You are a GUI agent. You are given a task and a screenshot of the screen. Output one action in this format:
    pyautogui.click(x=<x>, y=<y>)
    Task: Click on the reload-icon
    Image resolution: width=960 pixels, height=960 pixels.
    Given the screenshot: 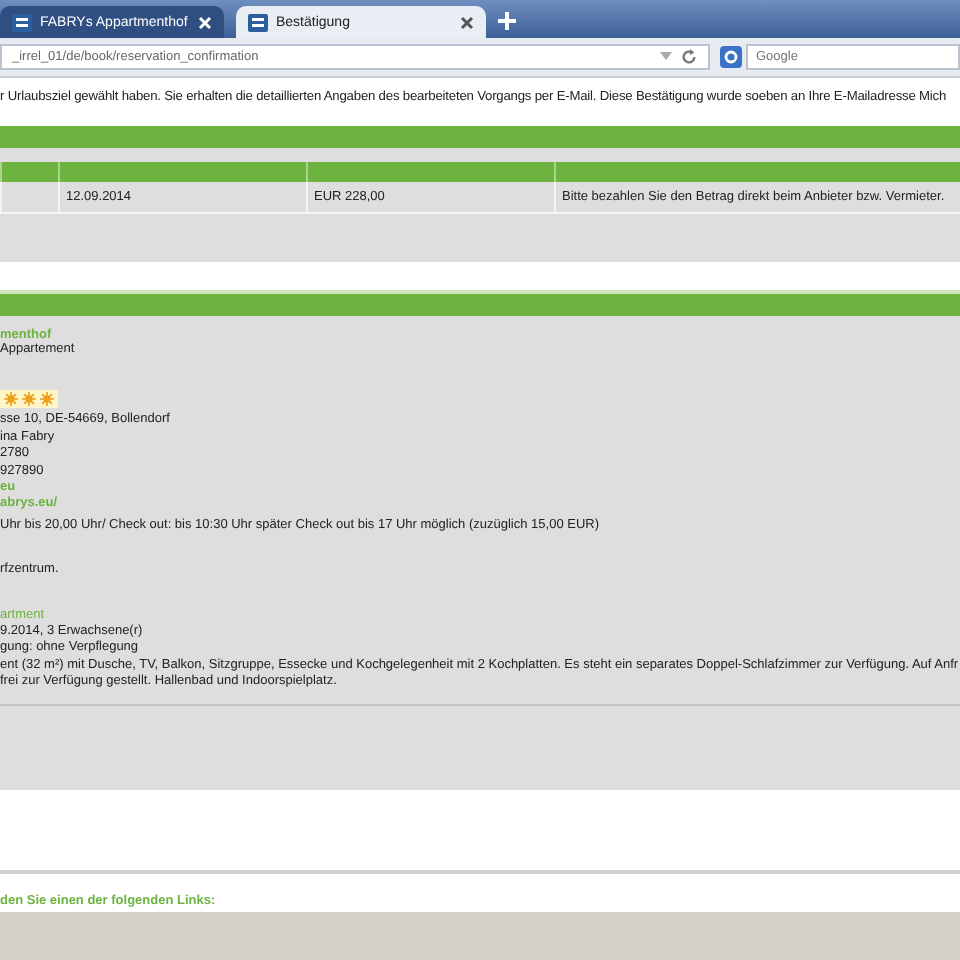 What is the action you would take?
    pyautogui.click(x=689, y=57)
    